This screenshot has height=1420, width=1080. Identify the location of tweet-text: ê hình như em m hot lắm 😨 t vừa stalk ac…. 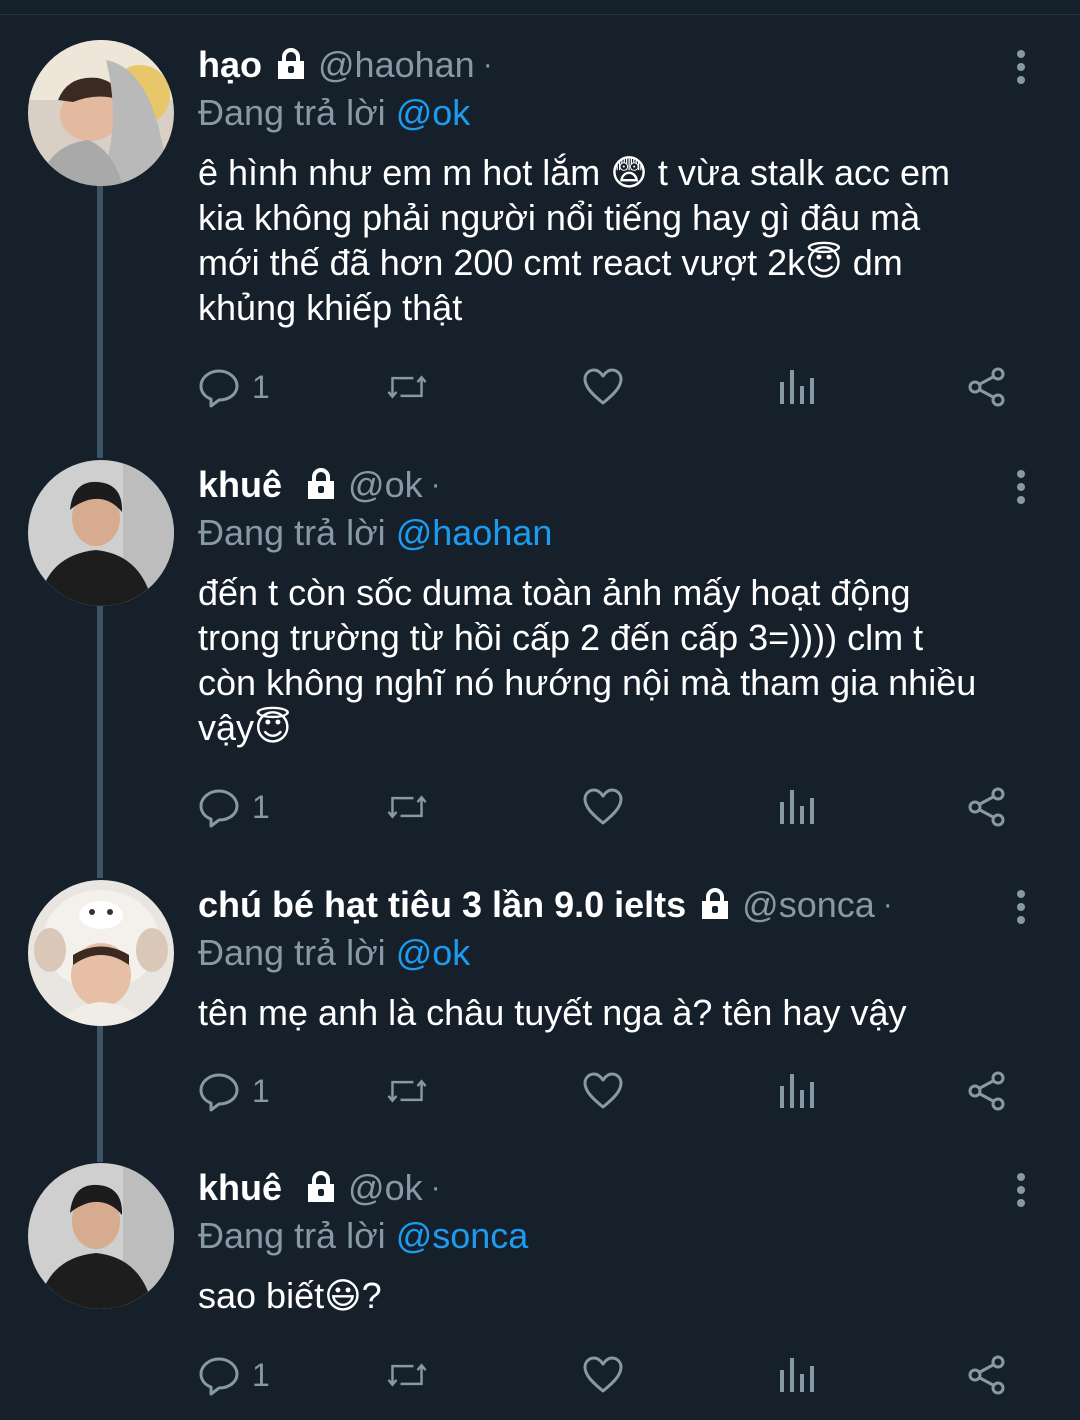
(574, 240).